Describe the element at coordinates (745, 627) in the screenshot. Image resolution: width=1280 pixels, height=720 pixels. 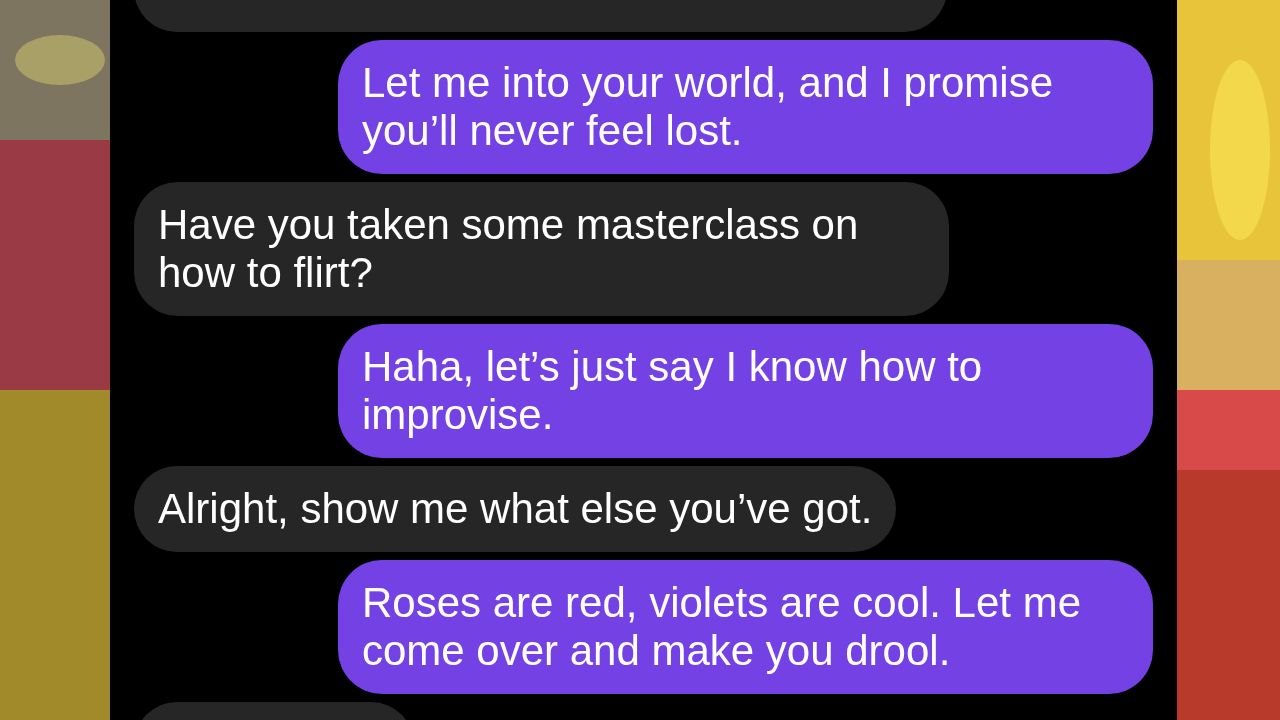
I see `message-bubble: Roses are red, violets are cool. Let me come over and make you drool.` at that location.